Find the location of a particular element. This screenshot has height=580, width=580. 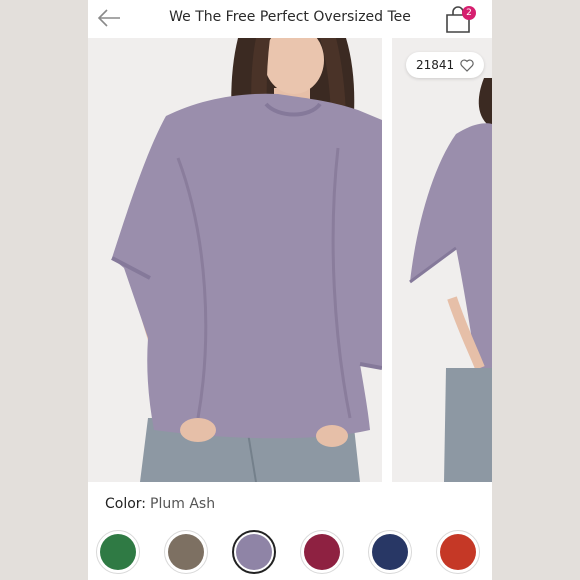

product-photo-next is located at coordinates (442, 260).